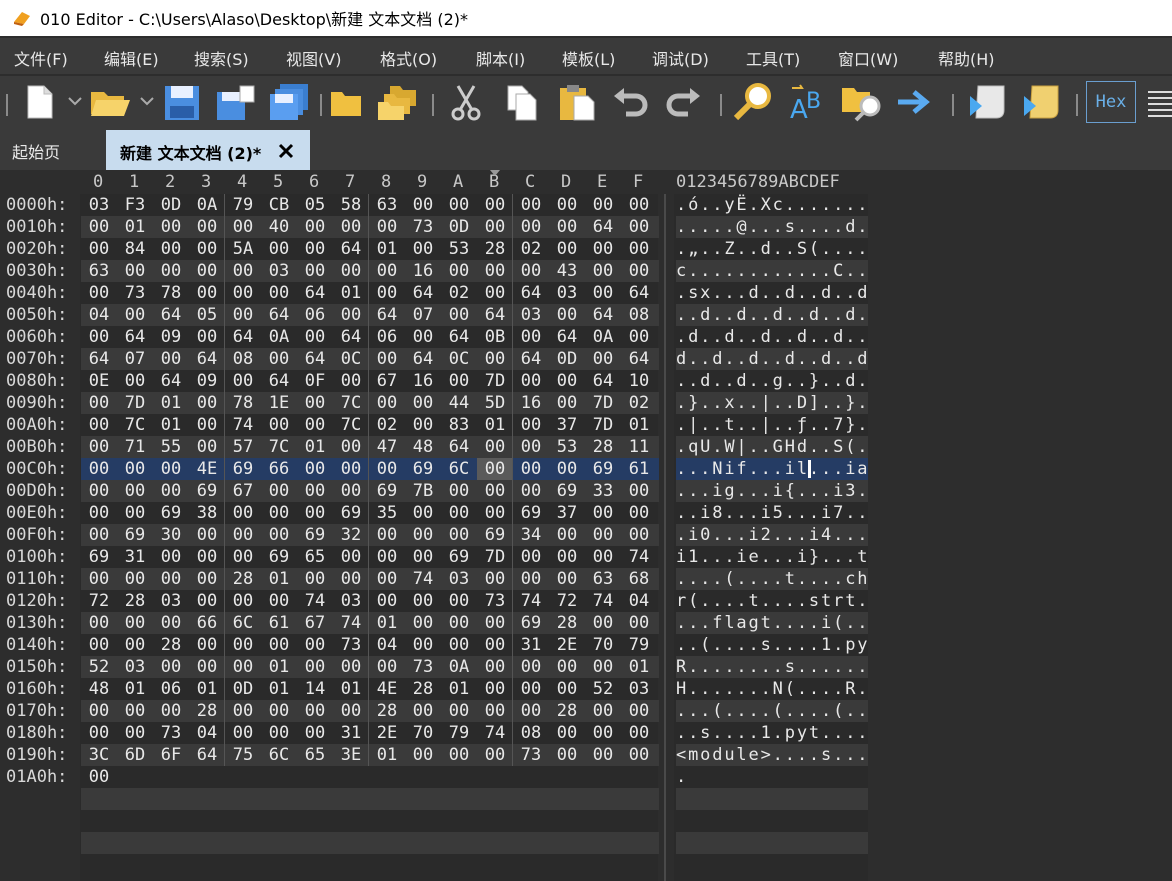  Describe the element at coordinates (99, 381) in the screenshot. I see `hex-byte: 0E` at that location.